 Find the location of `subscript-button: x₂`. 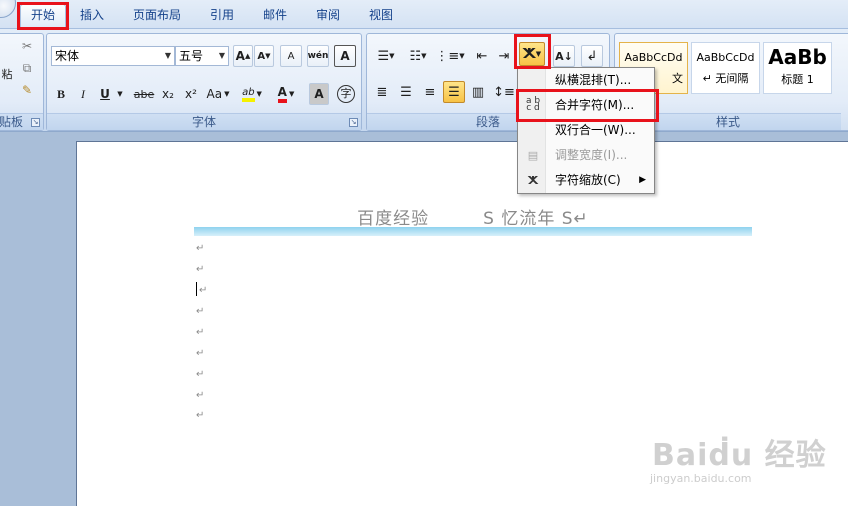

subscript-button: x₂ is located at coordinates (168, 94).